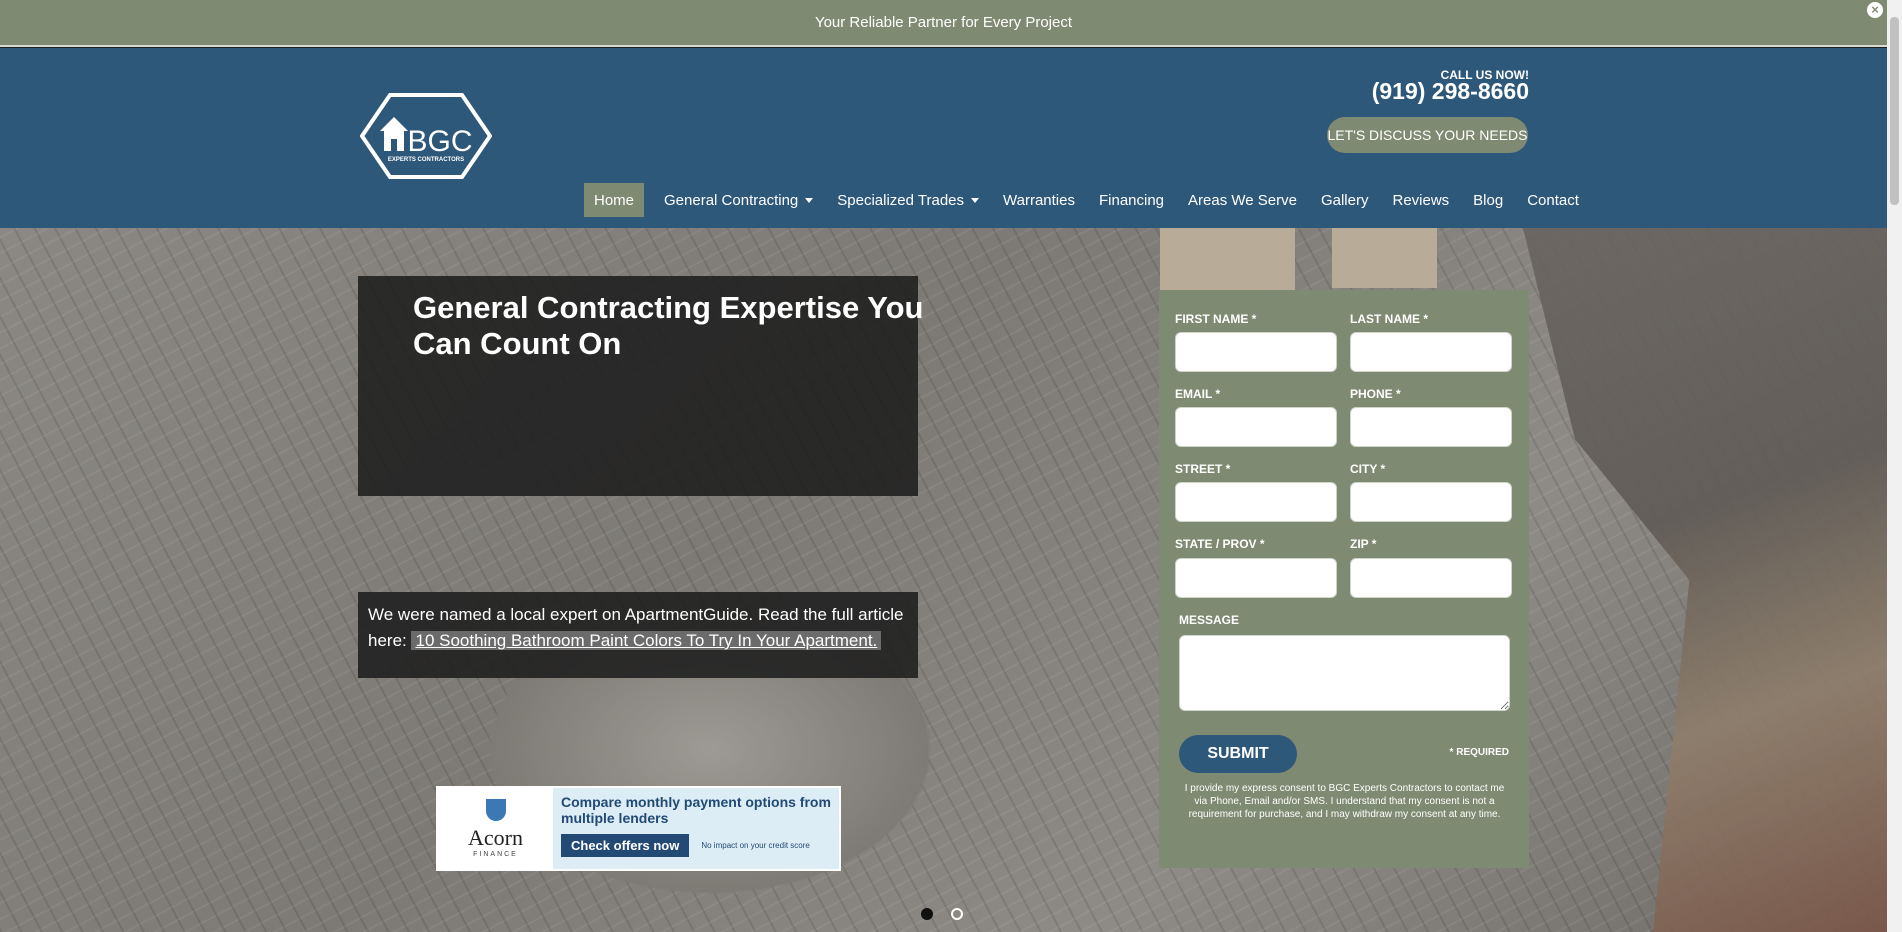  I want to click on required-note: * REQUIRED, so click(1479, 752).